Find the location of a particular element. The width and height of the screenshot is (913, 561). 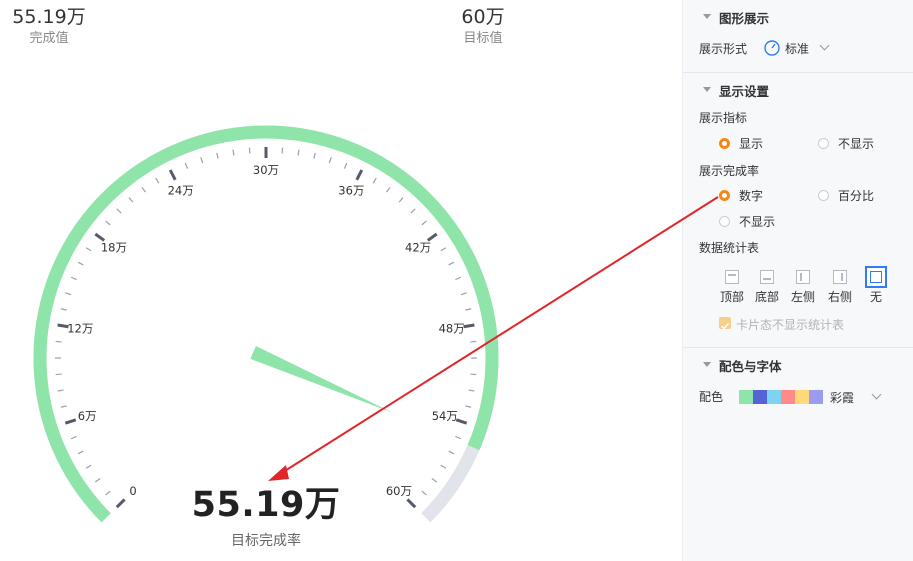

section-header-colors-fonts: 配色与字体 is located at coordinates (798, 368).